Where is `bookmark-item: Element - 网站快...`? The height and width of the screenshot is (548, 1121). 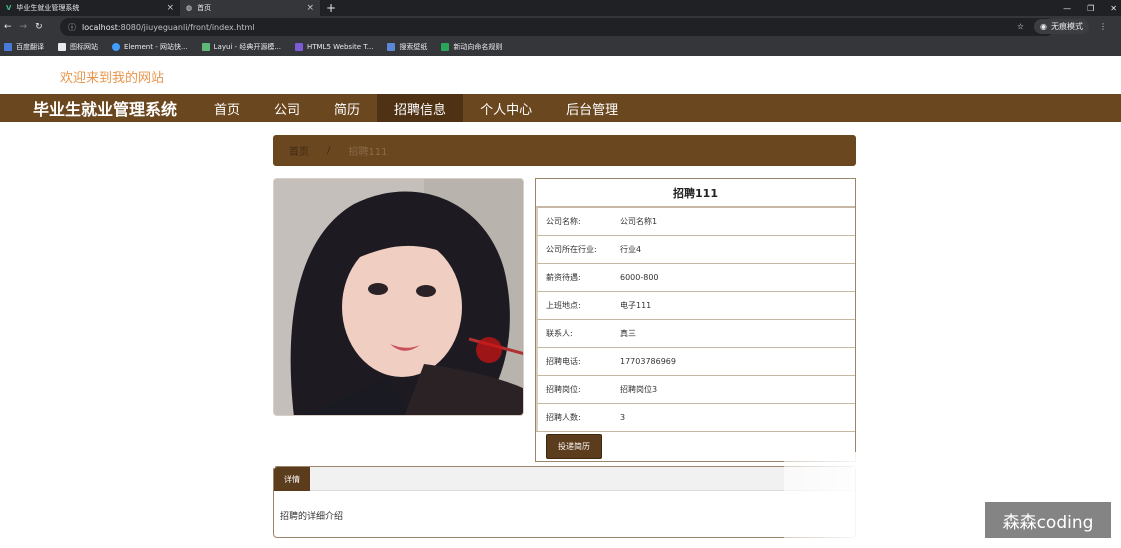 bookmark-item: Element - 网站快... is located at coordinates (150, 47).